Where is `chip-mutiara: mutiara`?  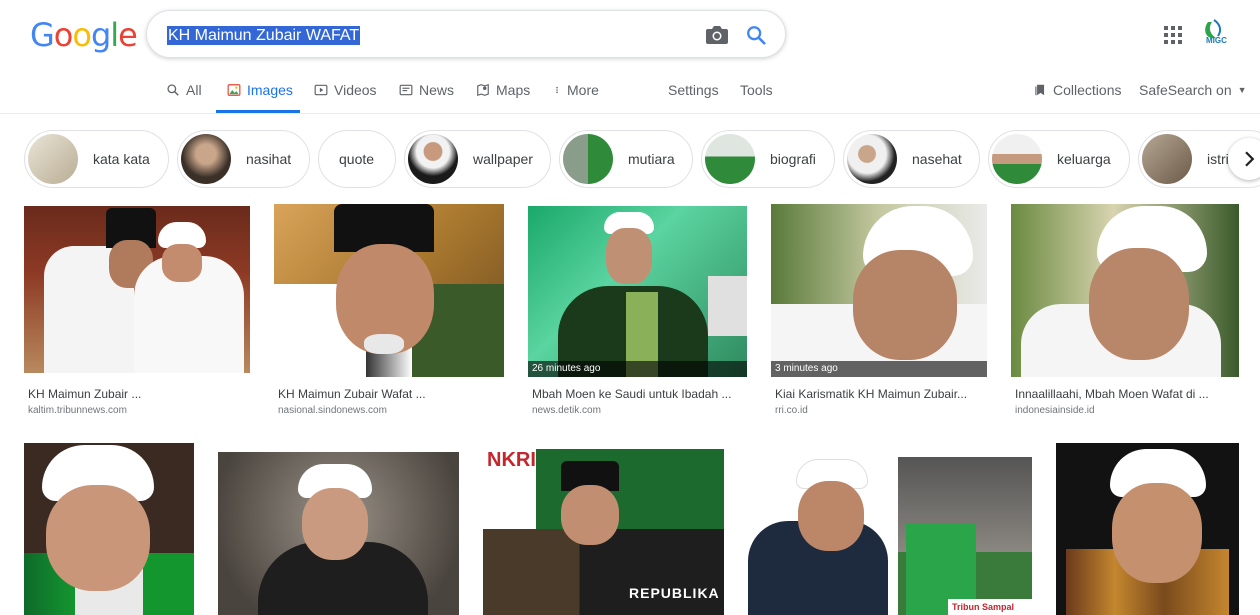 chip-mutiara: mutiara is located at coordinates (626, 159).